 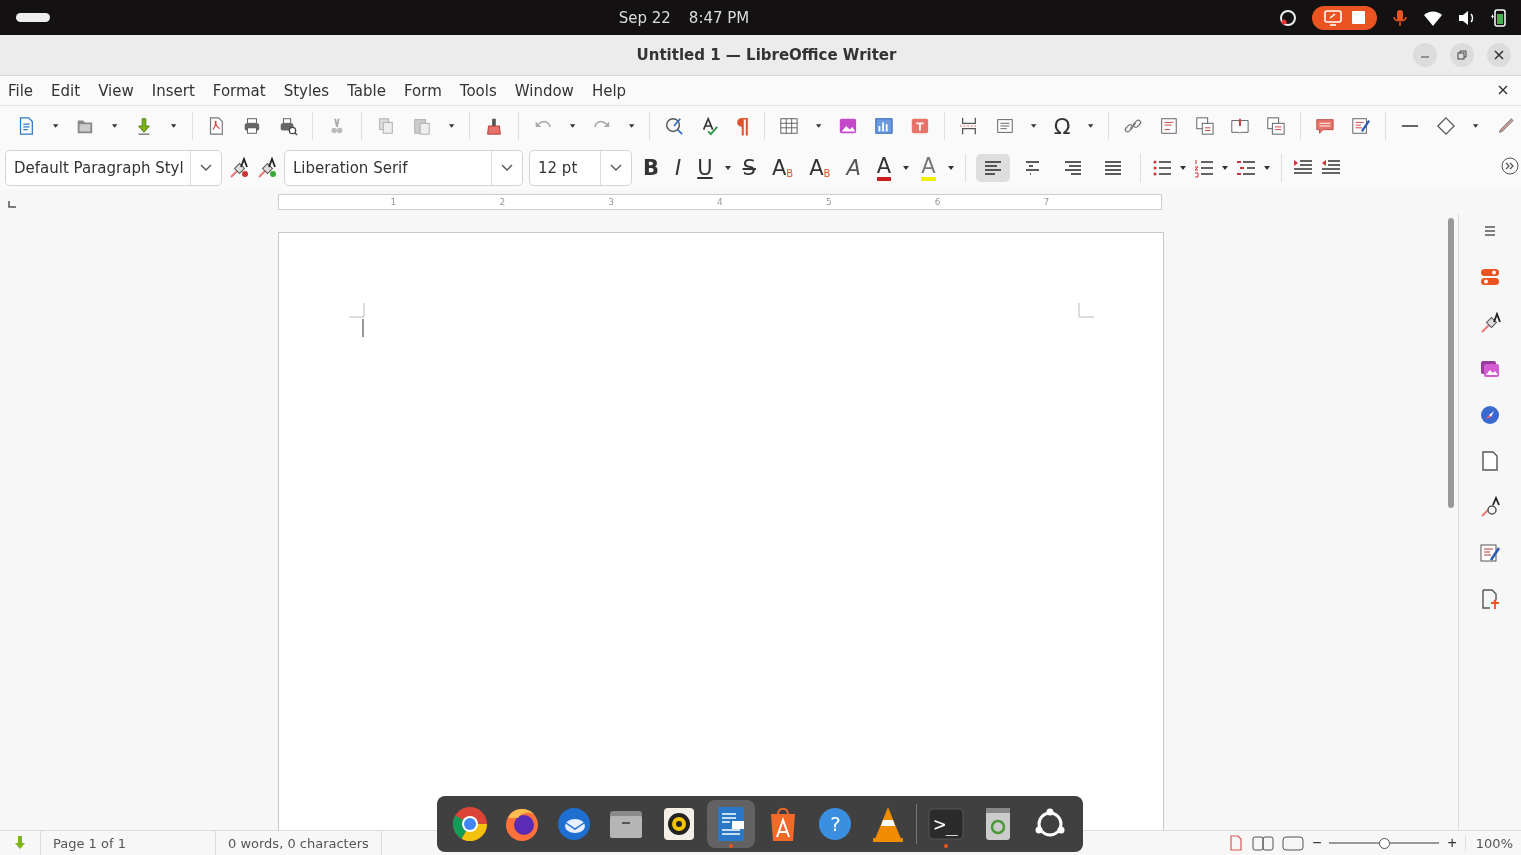 What do you see at coordinates (1062, 126) in the screenshot?
I see `special-character-button: Ω` at bounding box center [1062, 126].